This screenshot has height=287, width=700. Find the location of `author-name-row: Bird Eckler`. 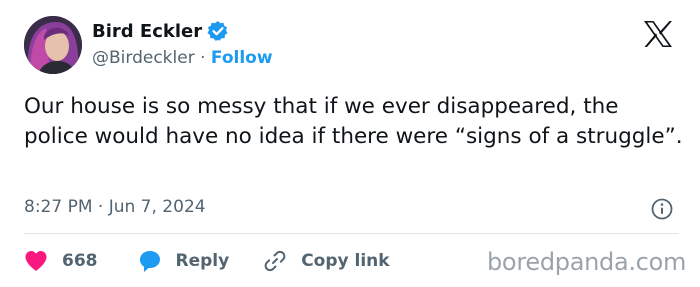

author-name-row: Bird Eckler is located at coordinates (160, 31).